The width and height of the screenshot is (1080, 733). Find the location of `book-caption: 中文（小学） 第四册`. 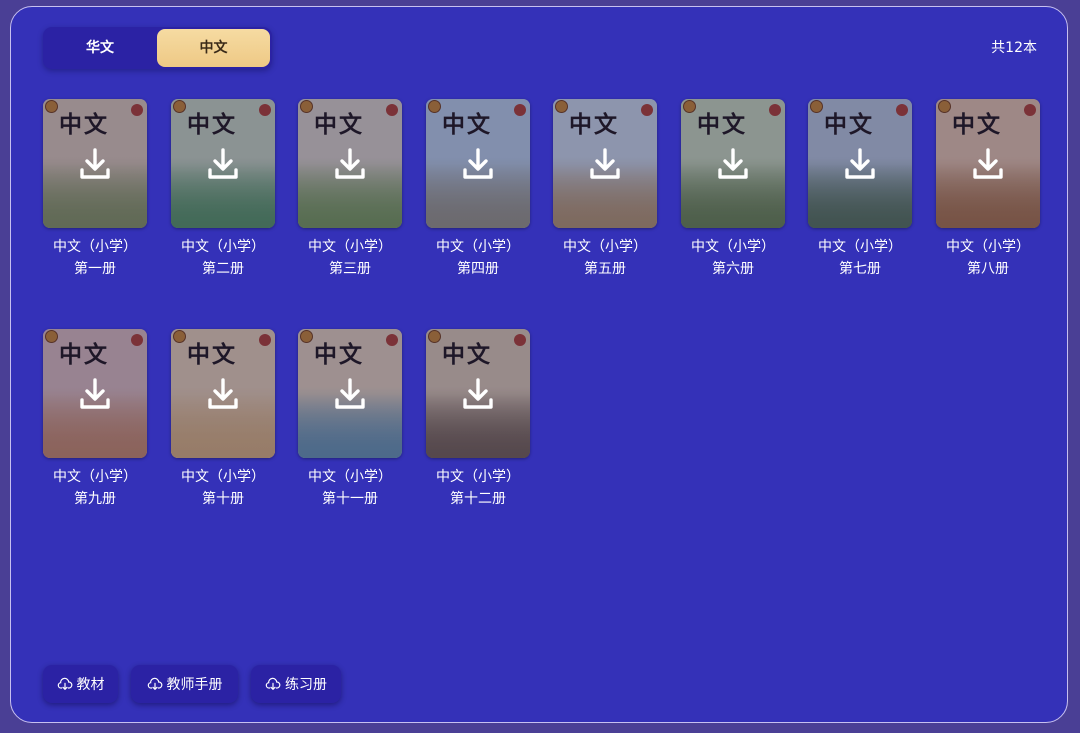

book-caption: 中文（小学） 第四册 is located at coordinates (478, 258).